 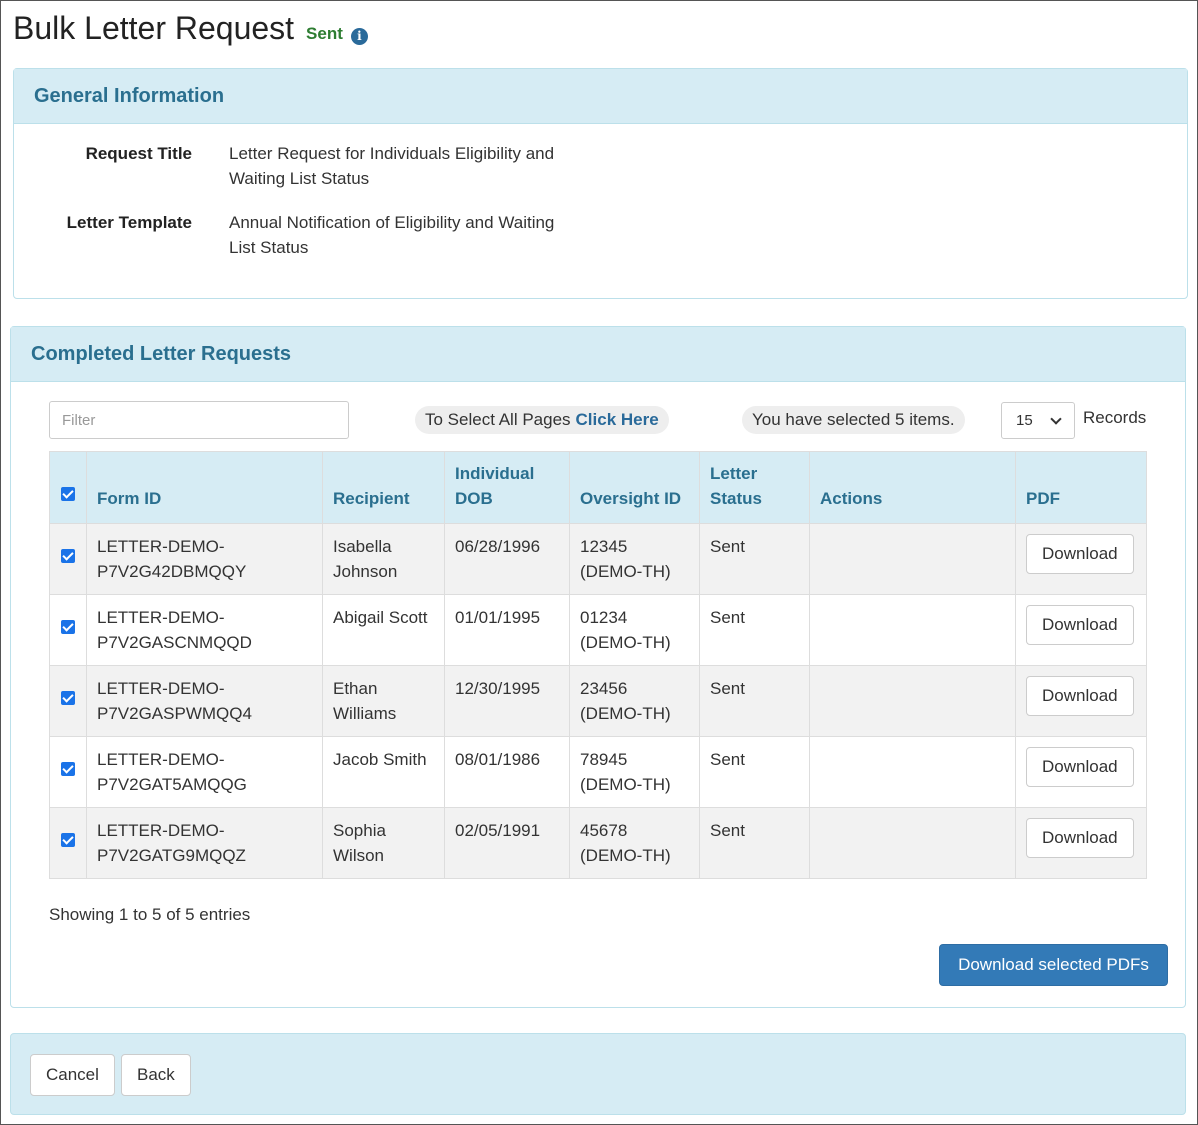 I want to click on column-header-actions: Actions, so click(x=912, y=487).